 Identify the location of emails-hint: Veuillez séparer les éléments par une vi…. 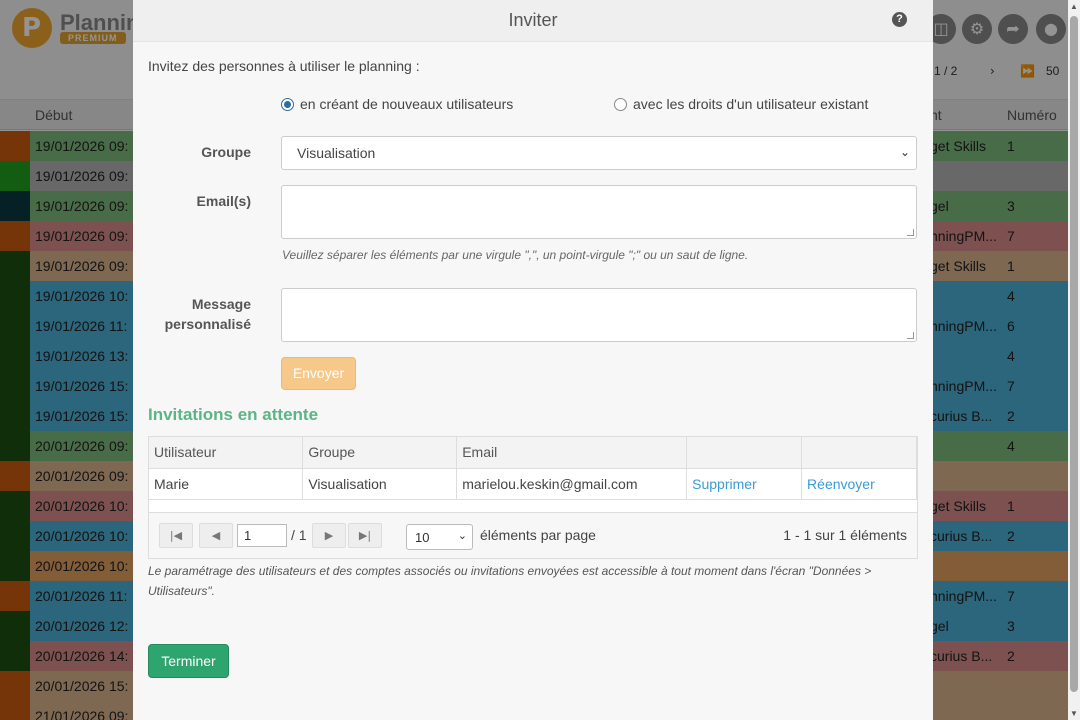
(515, 255).